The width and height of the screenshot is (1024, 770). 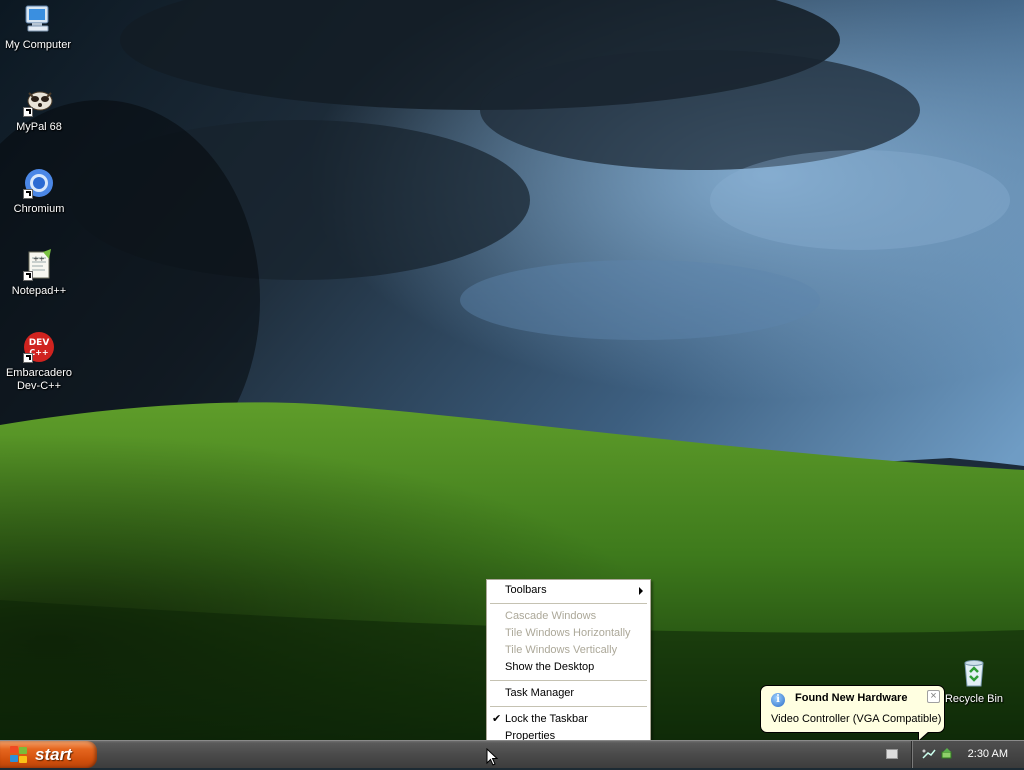 I want to click on mypal-icon, so click(x=39, y=101).